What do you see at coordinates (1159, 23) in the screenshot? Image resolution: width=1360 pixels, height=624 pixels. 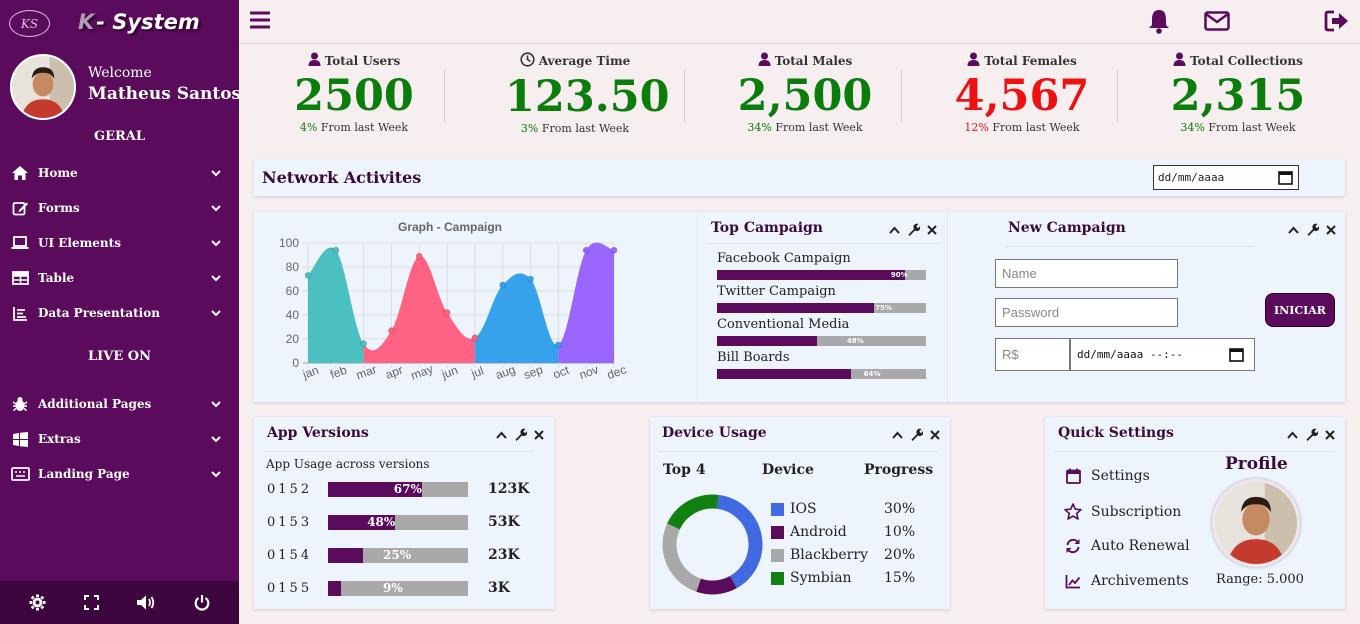 I see `bell-icon` at bounding box center [1159, 23].